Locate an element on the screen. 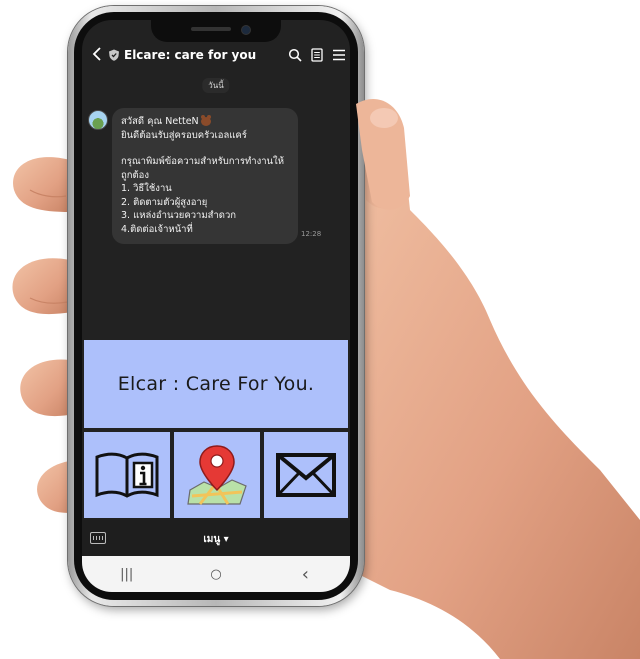  notch is located at coordinates (216, 31).